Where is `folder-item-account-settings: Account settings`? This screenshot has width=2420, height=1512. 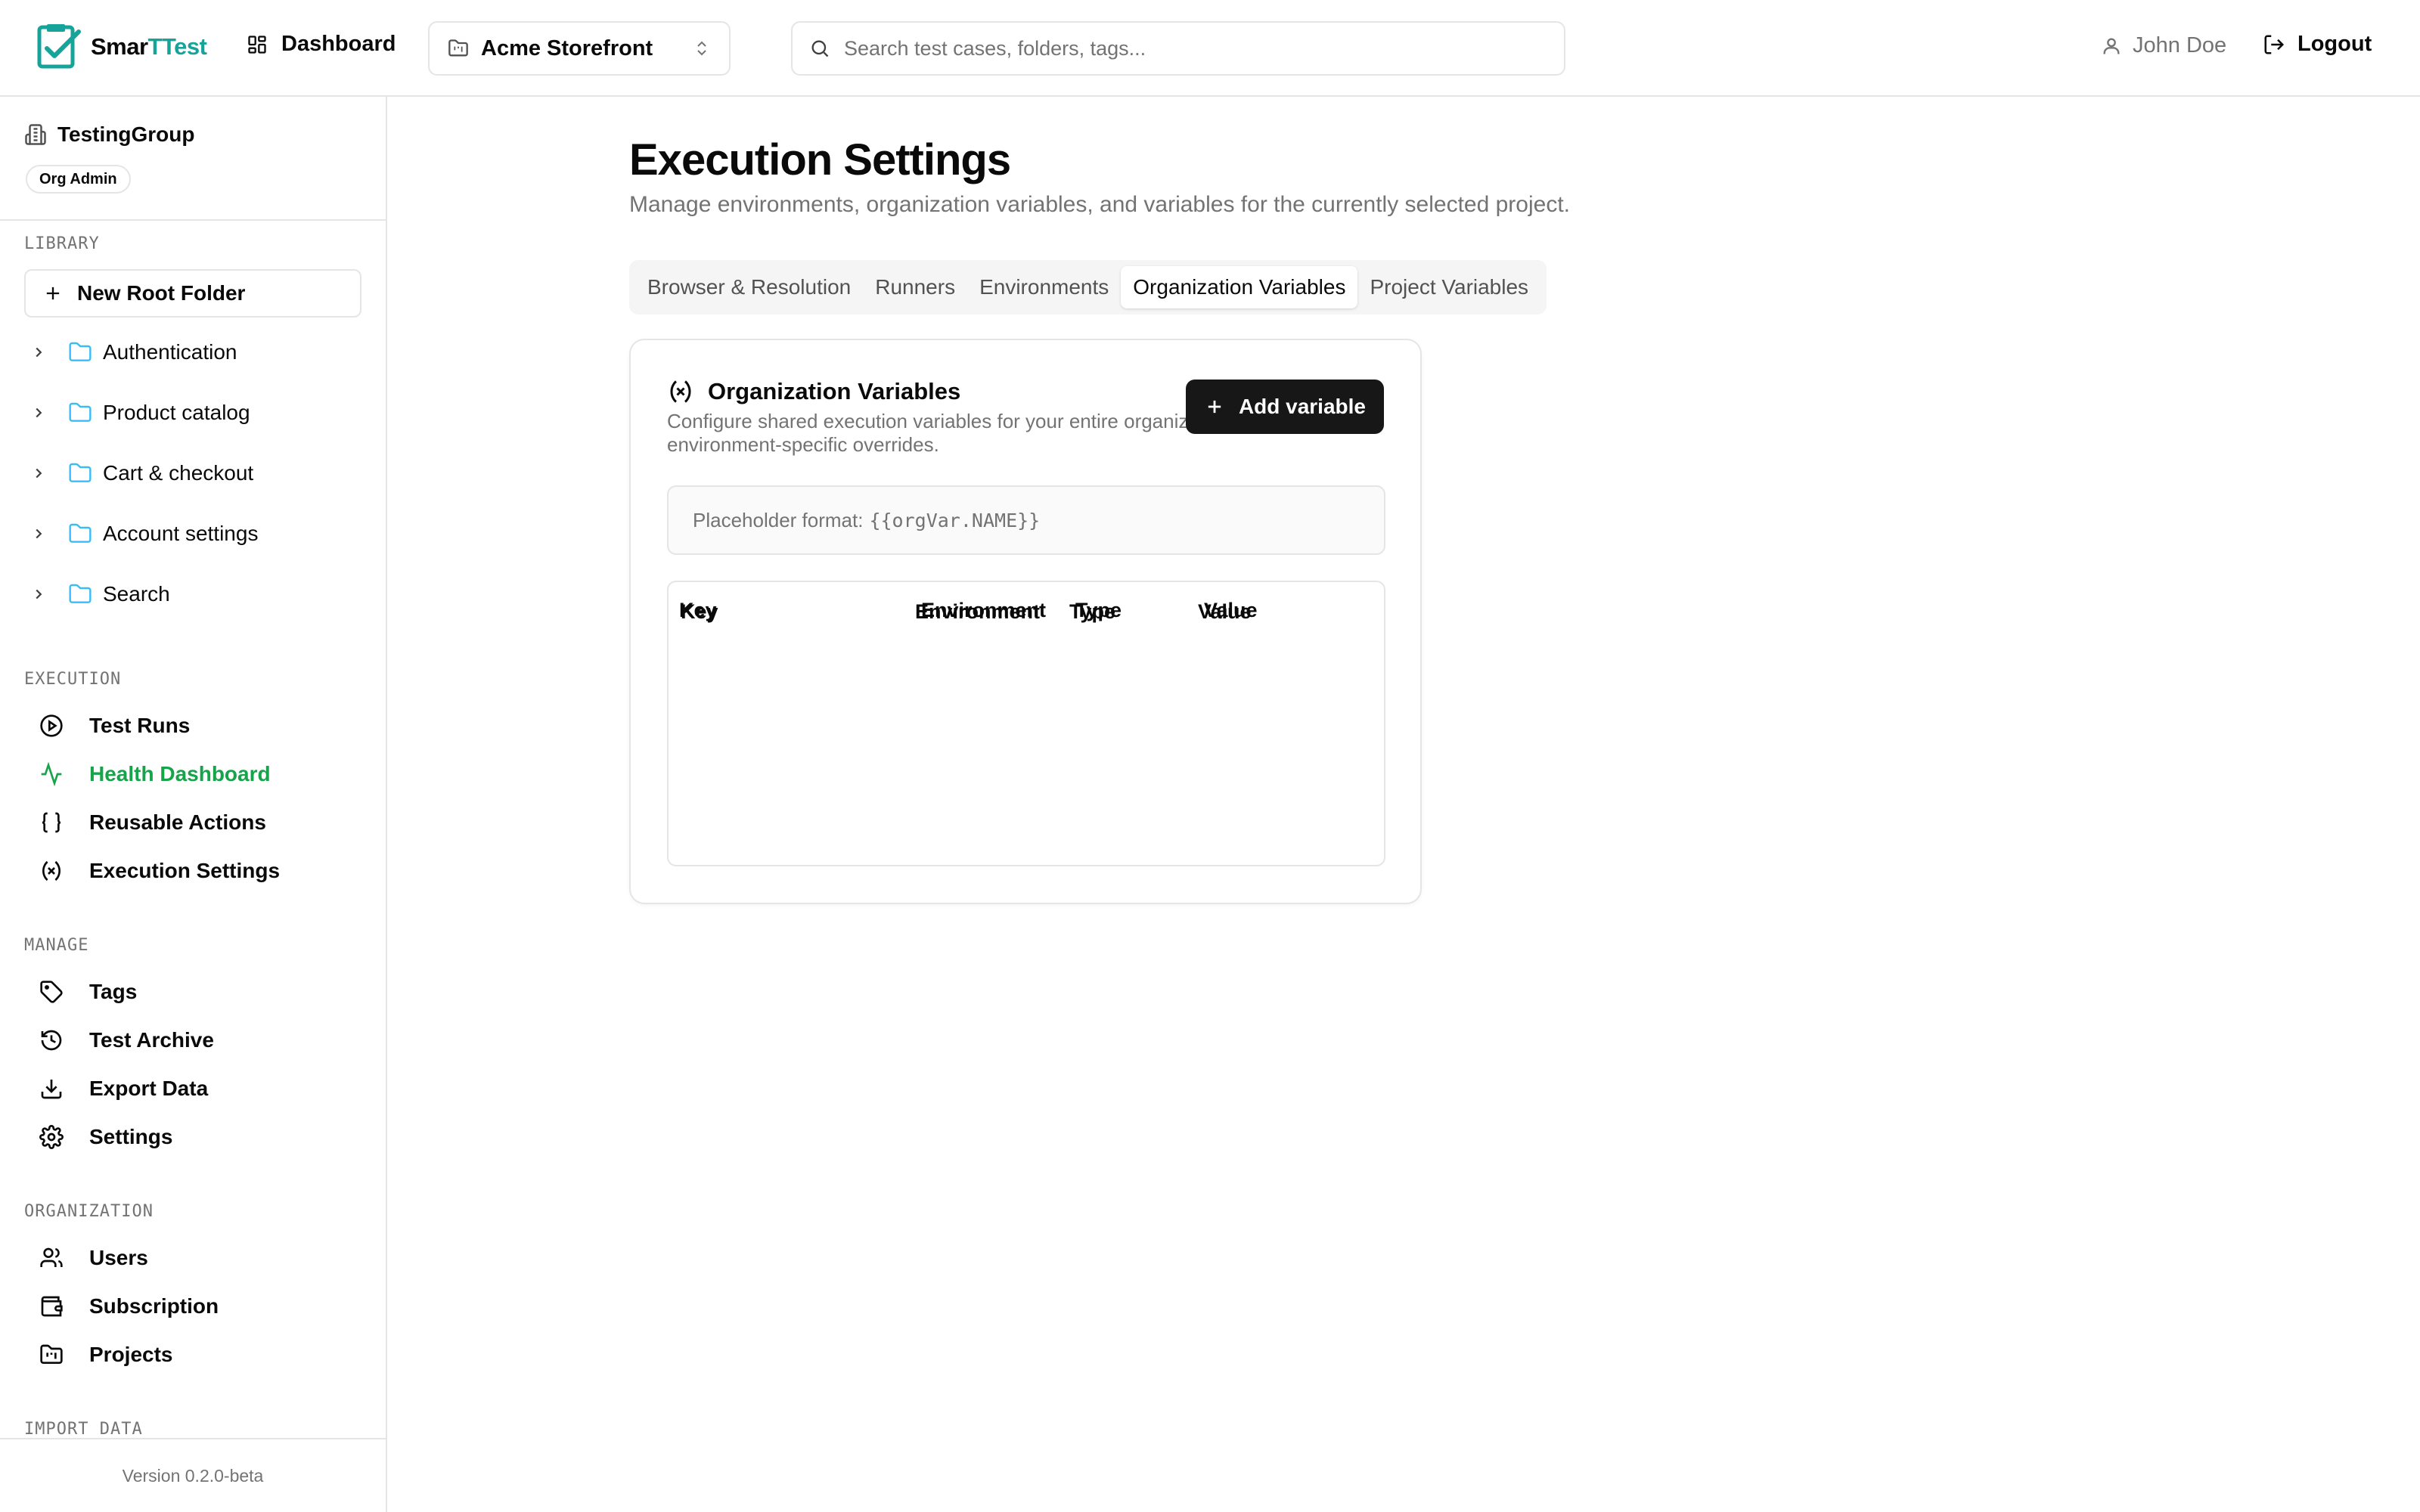 folder-item-account-settings: Account settings is located at coordinates (144, 534).